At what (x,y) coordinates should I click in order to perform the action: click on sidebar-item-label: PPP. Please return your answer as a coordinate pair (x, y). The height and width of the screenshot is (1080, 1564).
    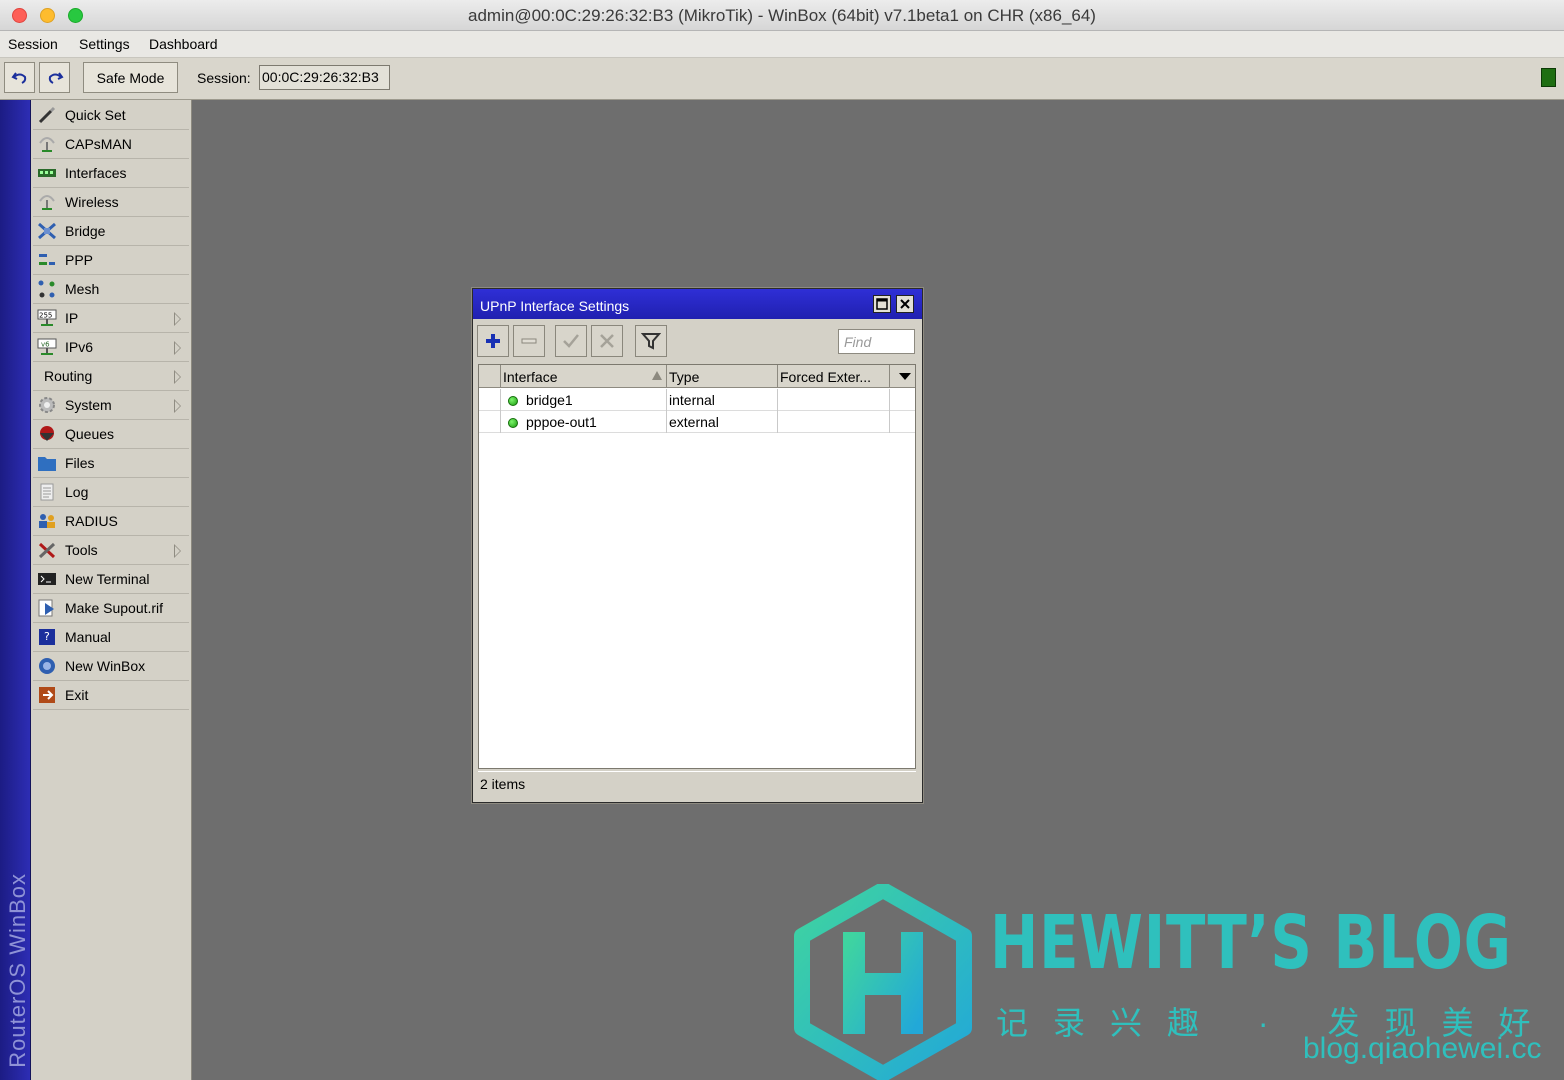
    Looking at the image, I should click on (79, 260).